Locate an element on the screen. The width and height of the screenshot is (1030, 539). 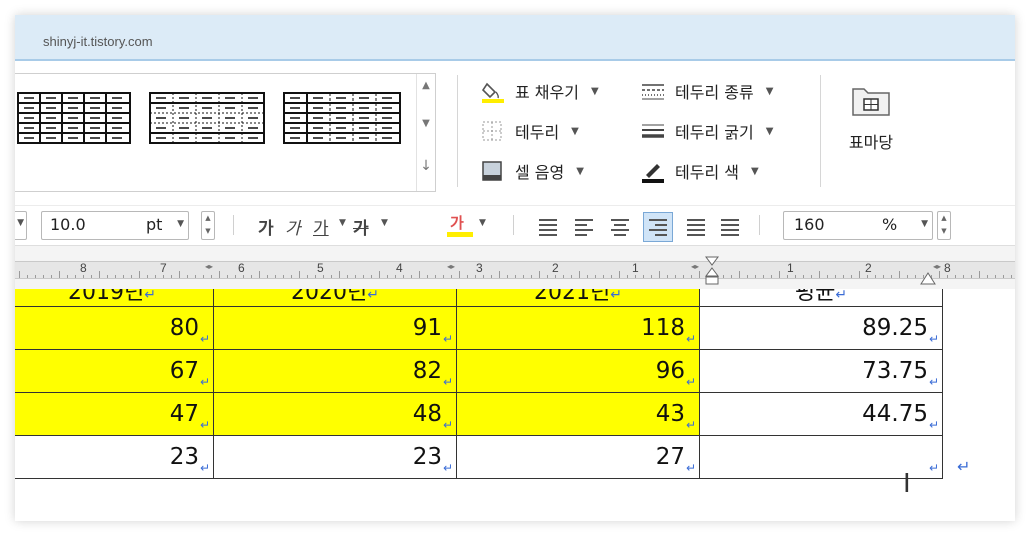
table-header-cell: 2019년↵ is located at coordinates (114, 298).